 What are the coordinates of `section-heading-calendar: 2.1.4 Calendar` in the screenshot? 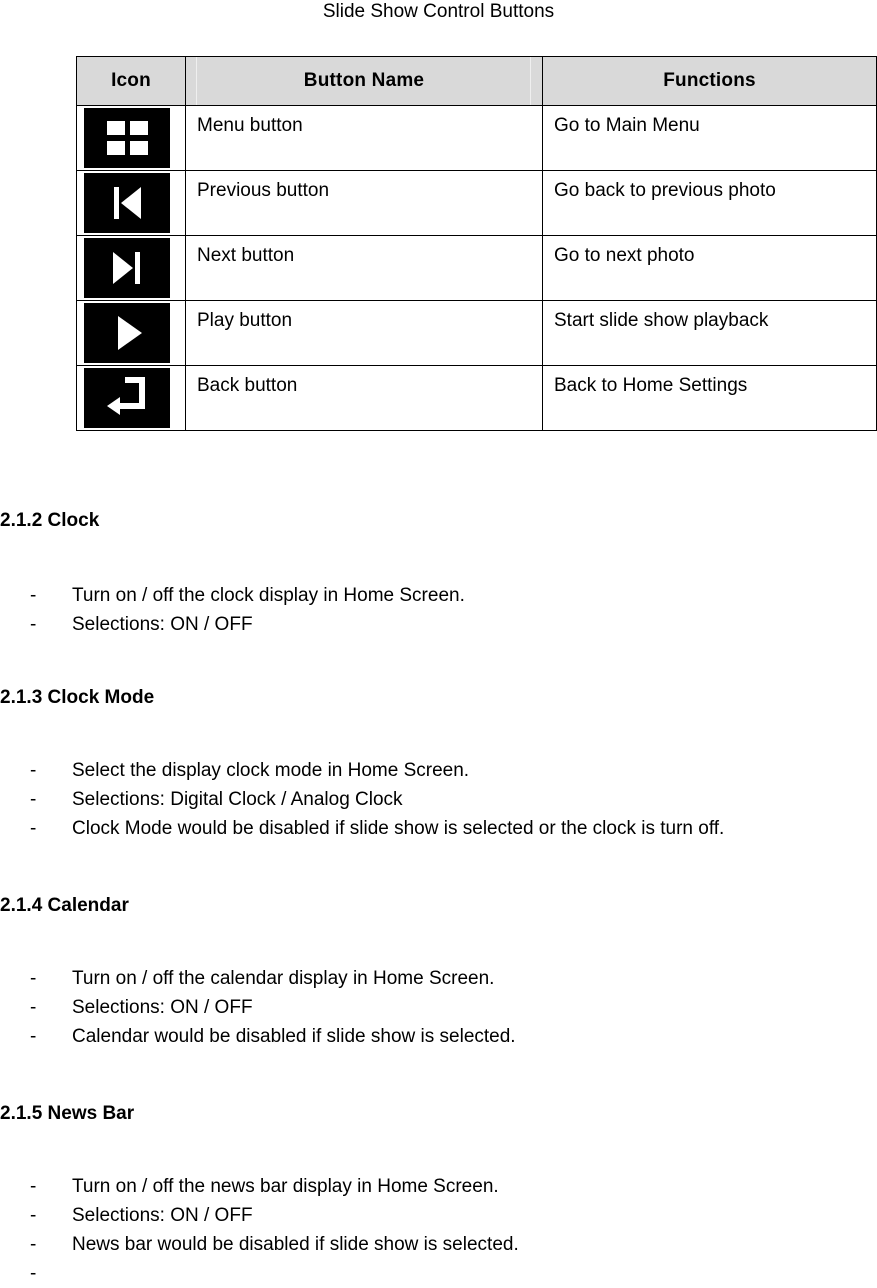 It's located at (64, 905).